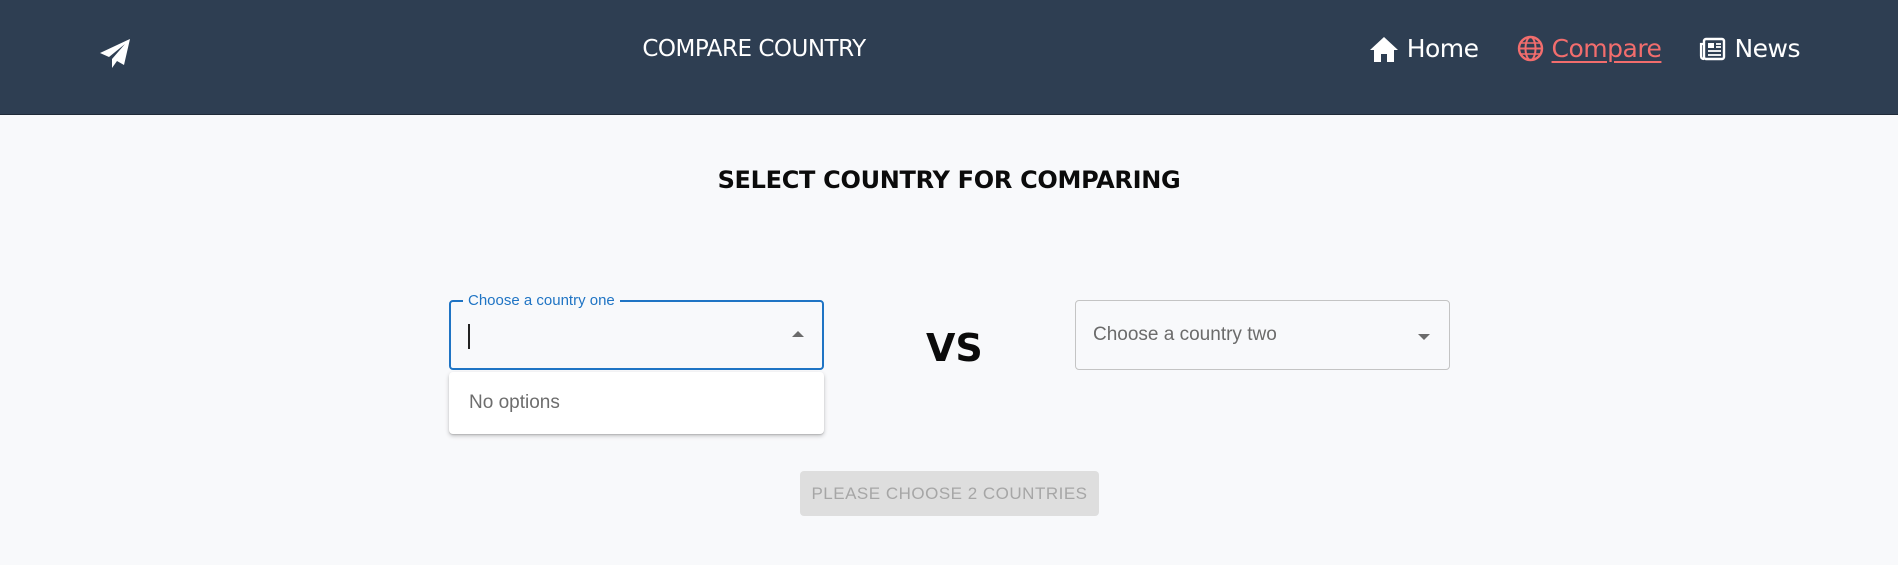  I want to click on nav-compare-label: Compare, so click(1606, 48).